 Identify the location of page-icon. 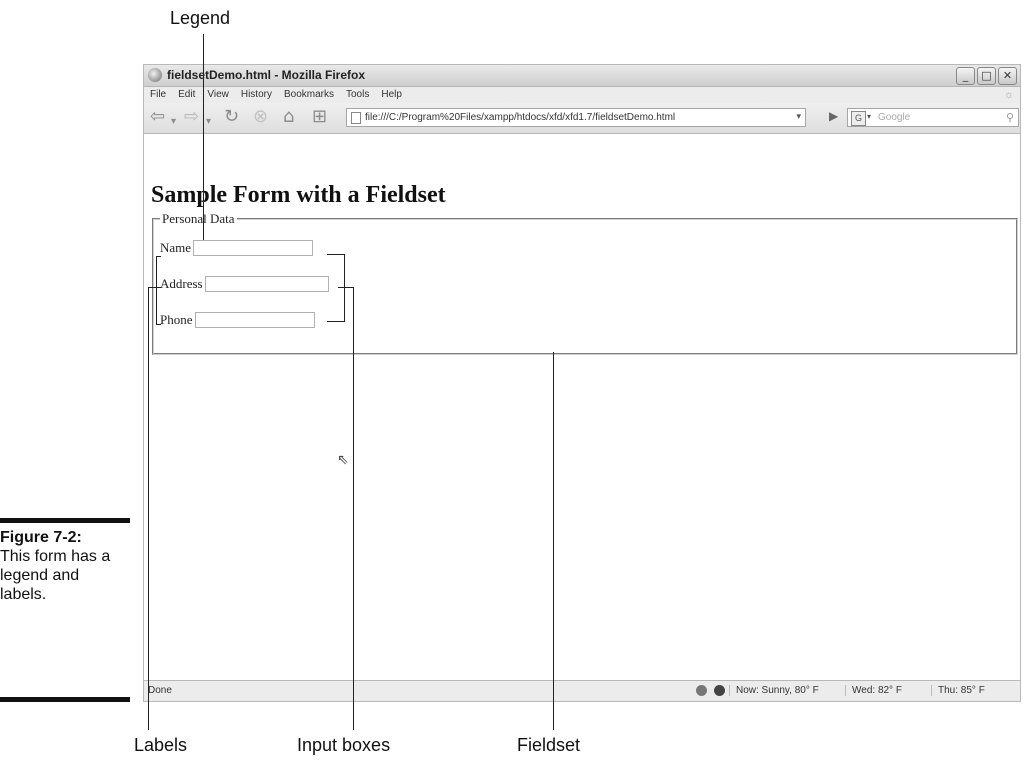
(356, 118).